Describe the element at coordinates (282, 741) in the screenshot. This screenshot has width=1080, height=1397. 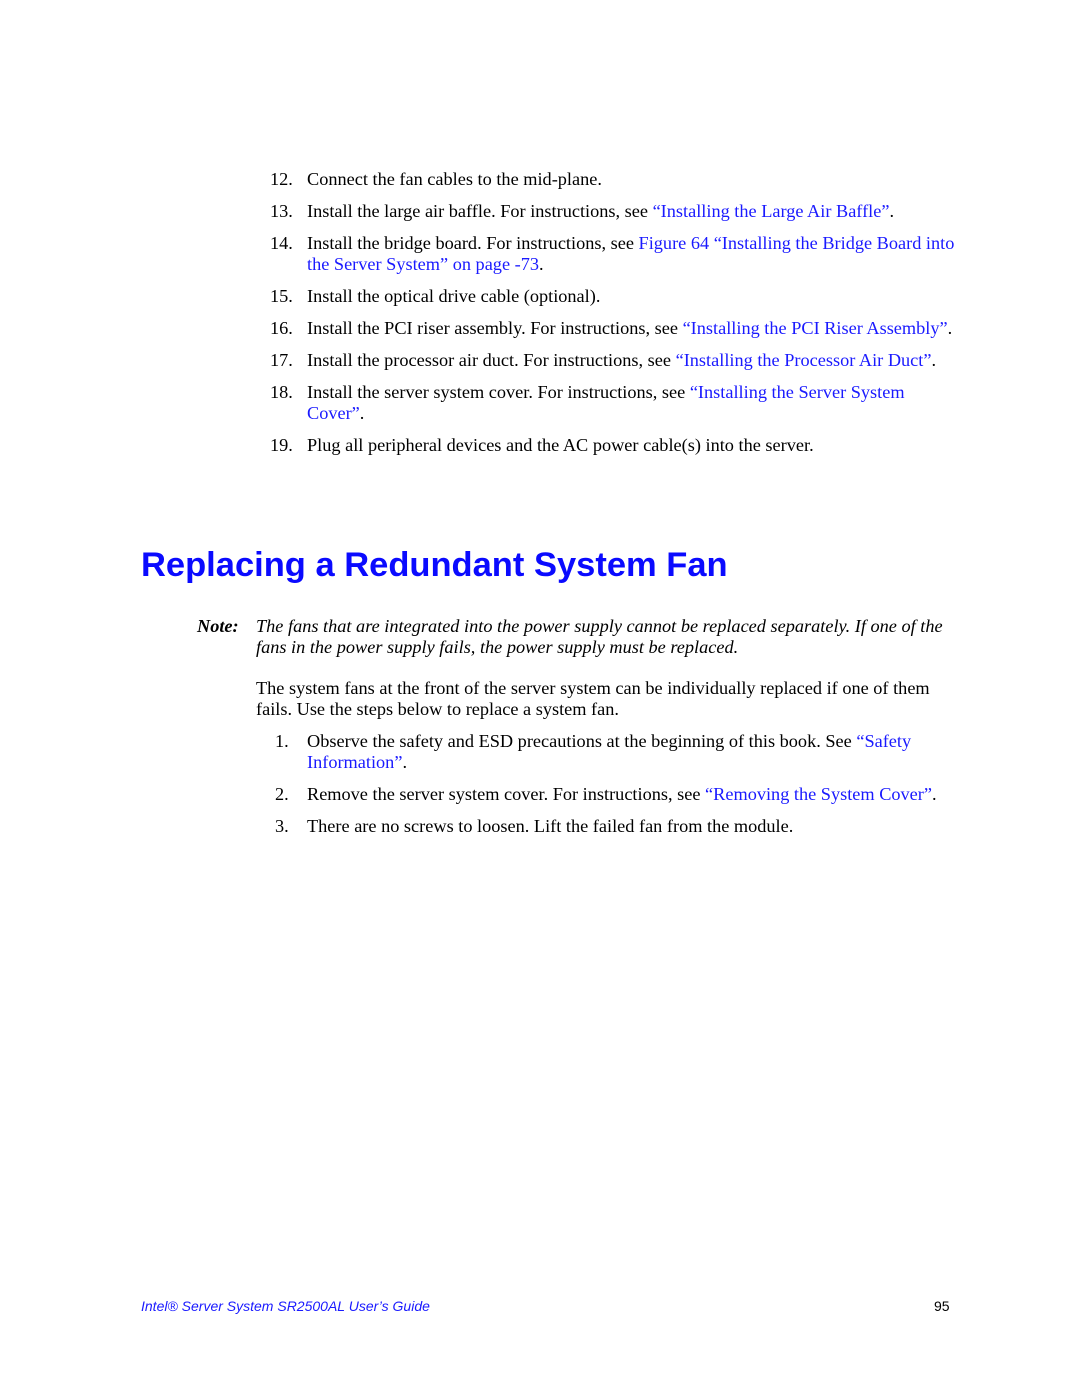
I see `step-number: 1.` at that location.